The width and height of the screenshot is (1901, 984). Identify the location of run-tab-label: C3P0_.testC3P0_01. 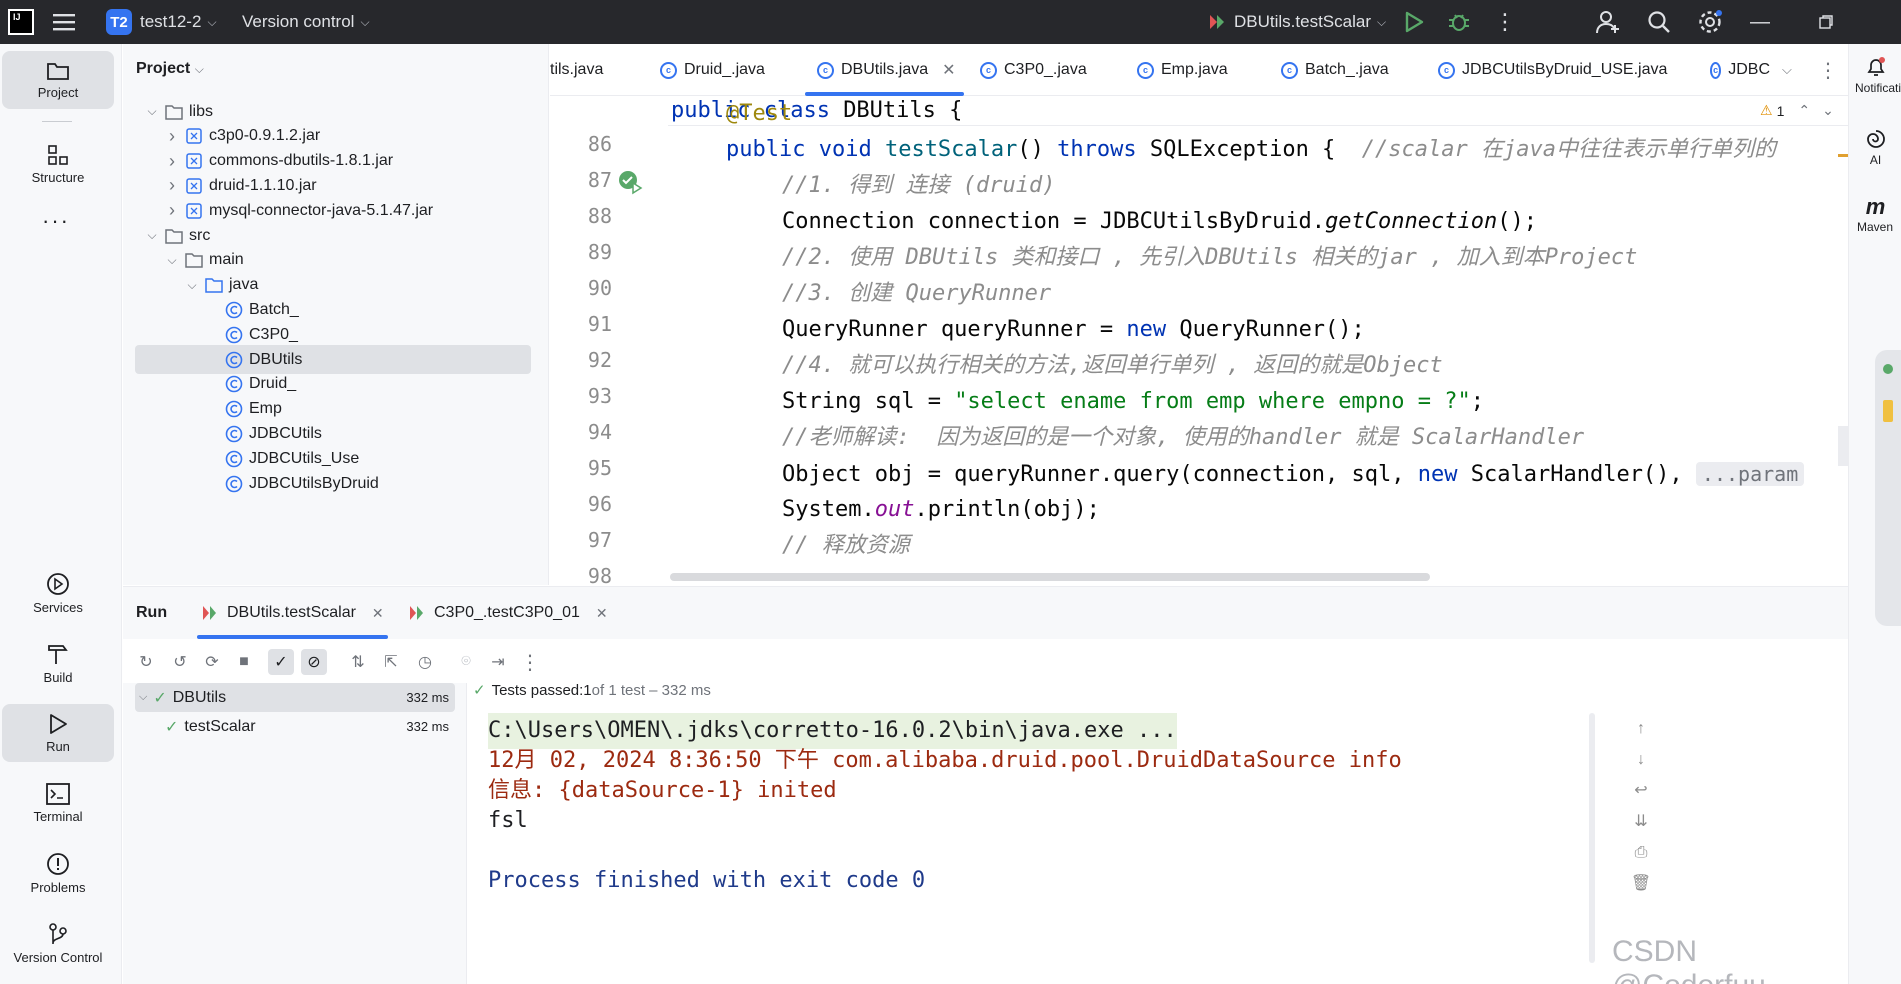
(507, 612).